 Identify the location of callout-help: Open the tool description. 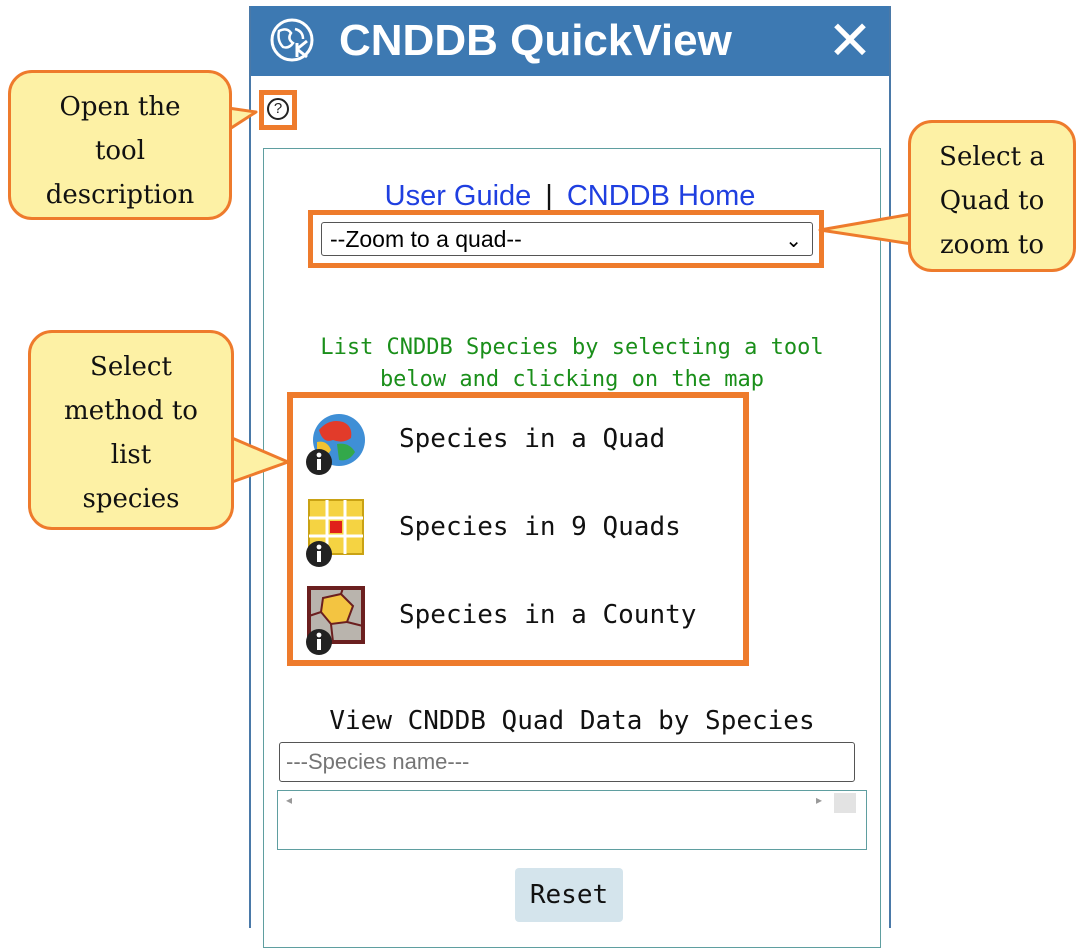
(120, 145).